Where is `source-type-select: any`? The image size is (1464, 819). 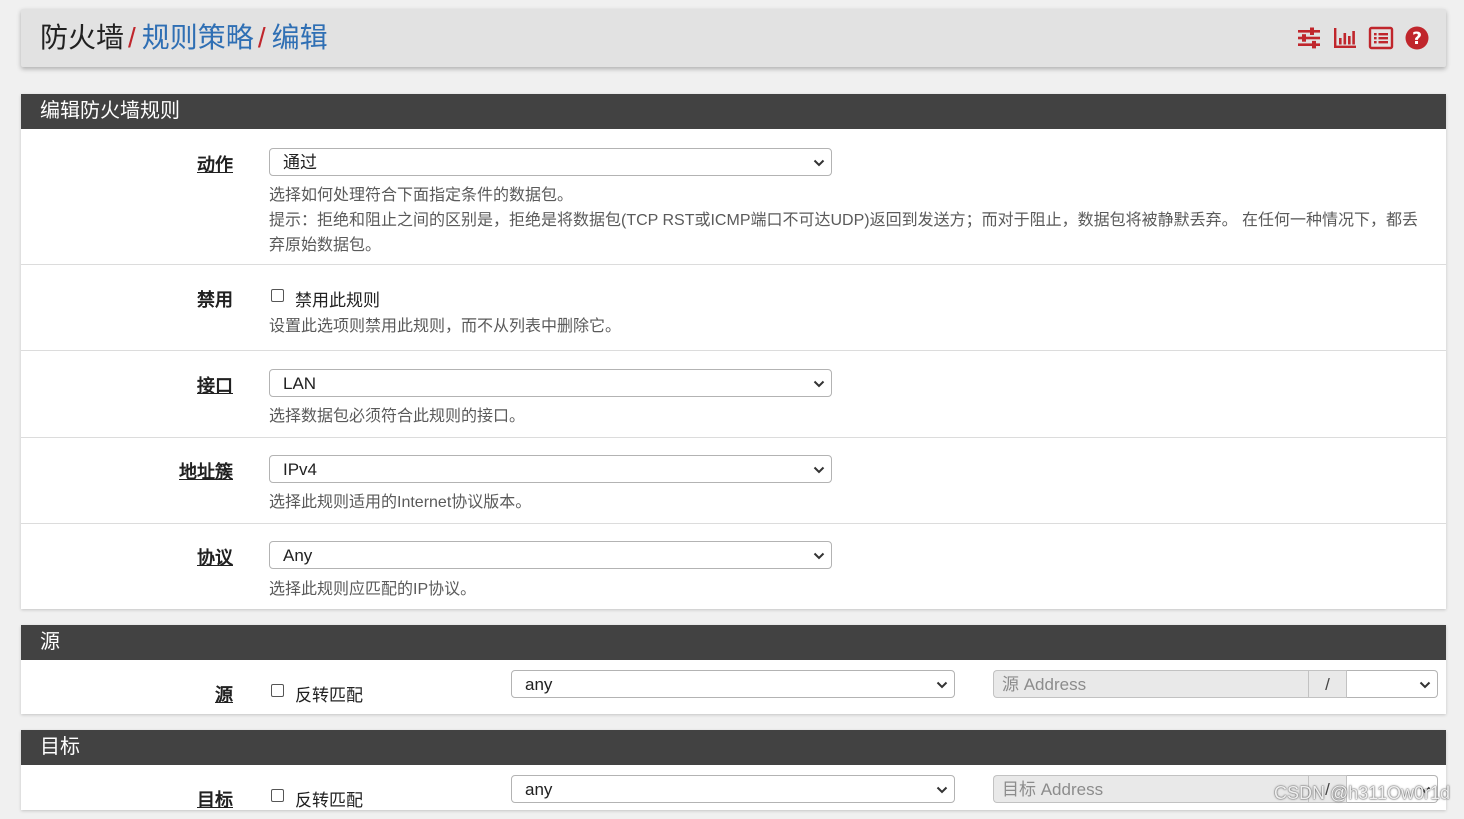
source-type-select: any is located at coordinates (733, 684).